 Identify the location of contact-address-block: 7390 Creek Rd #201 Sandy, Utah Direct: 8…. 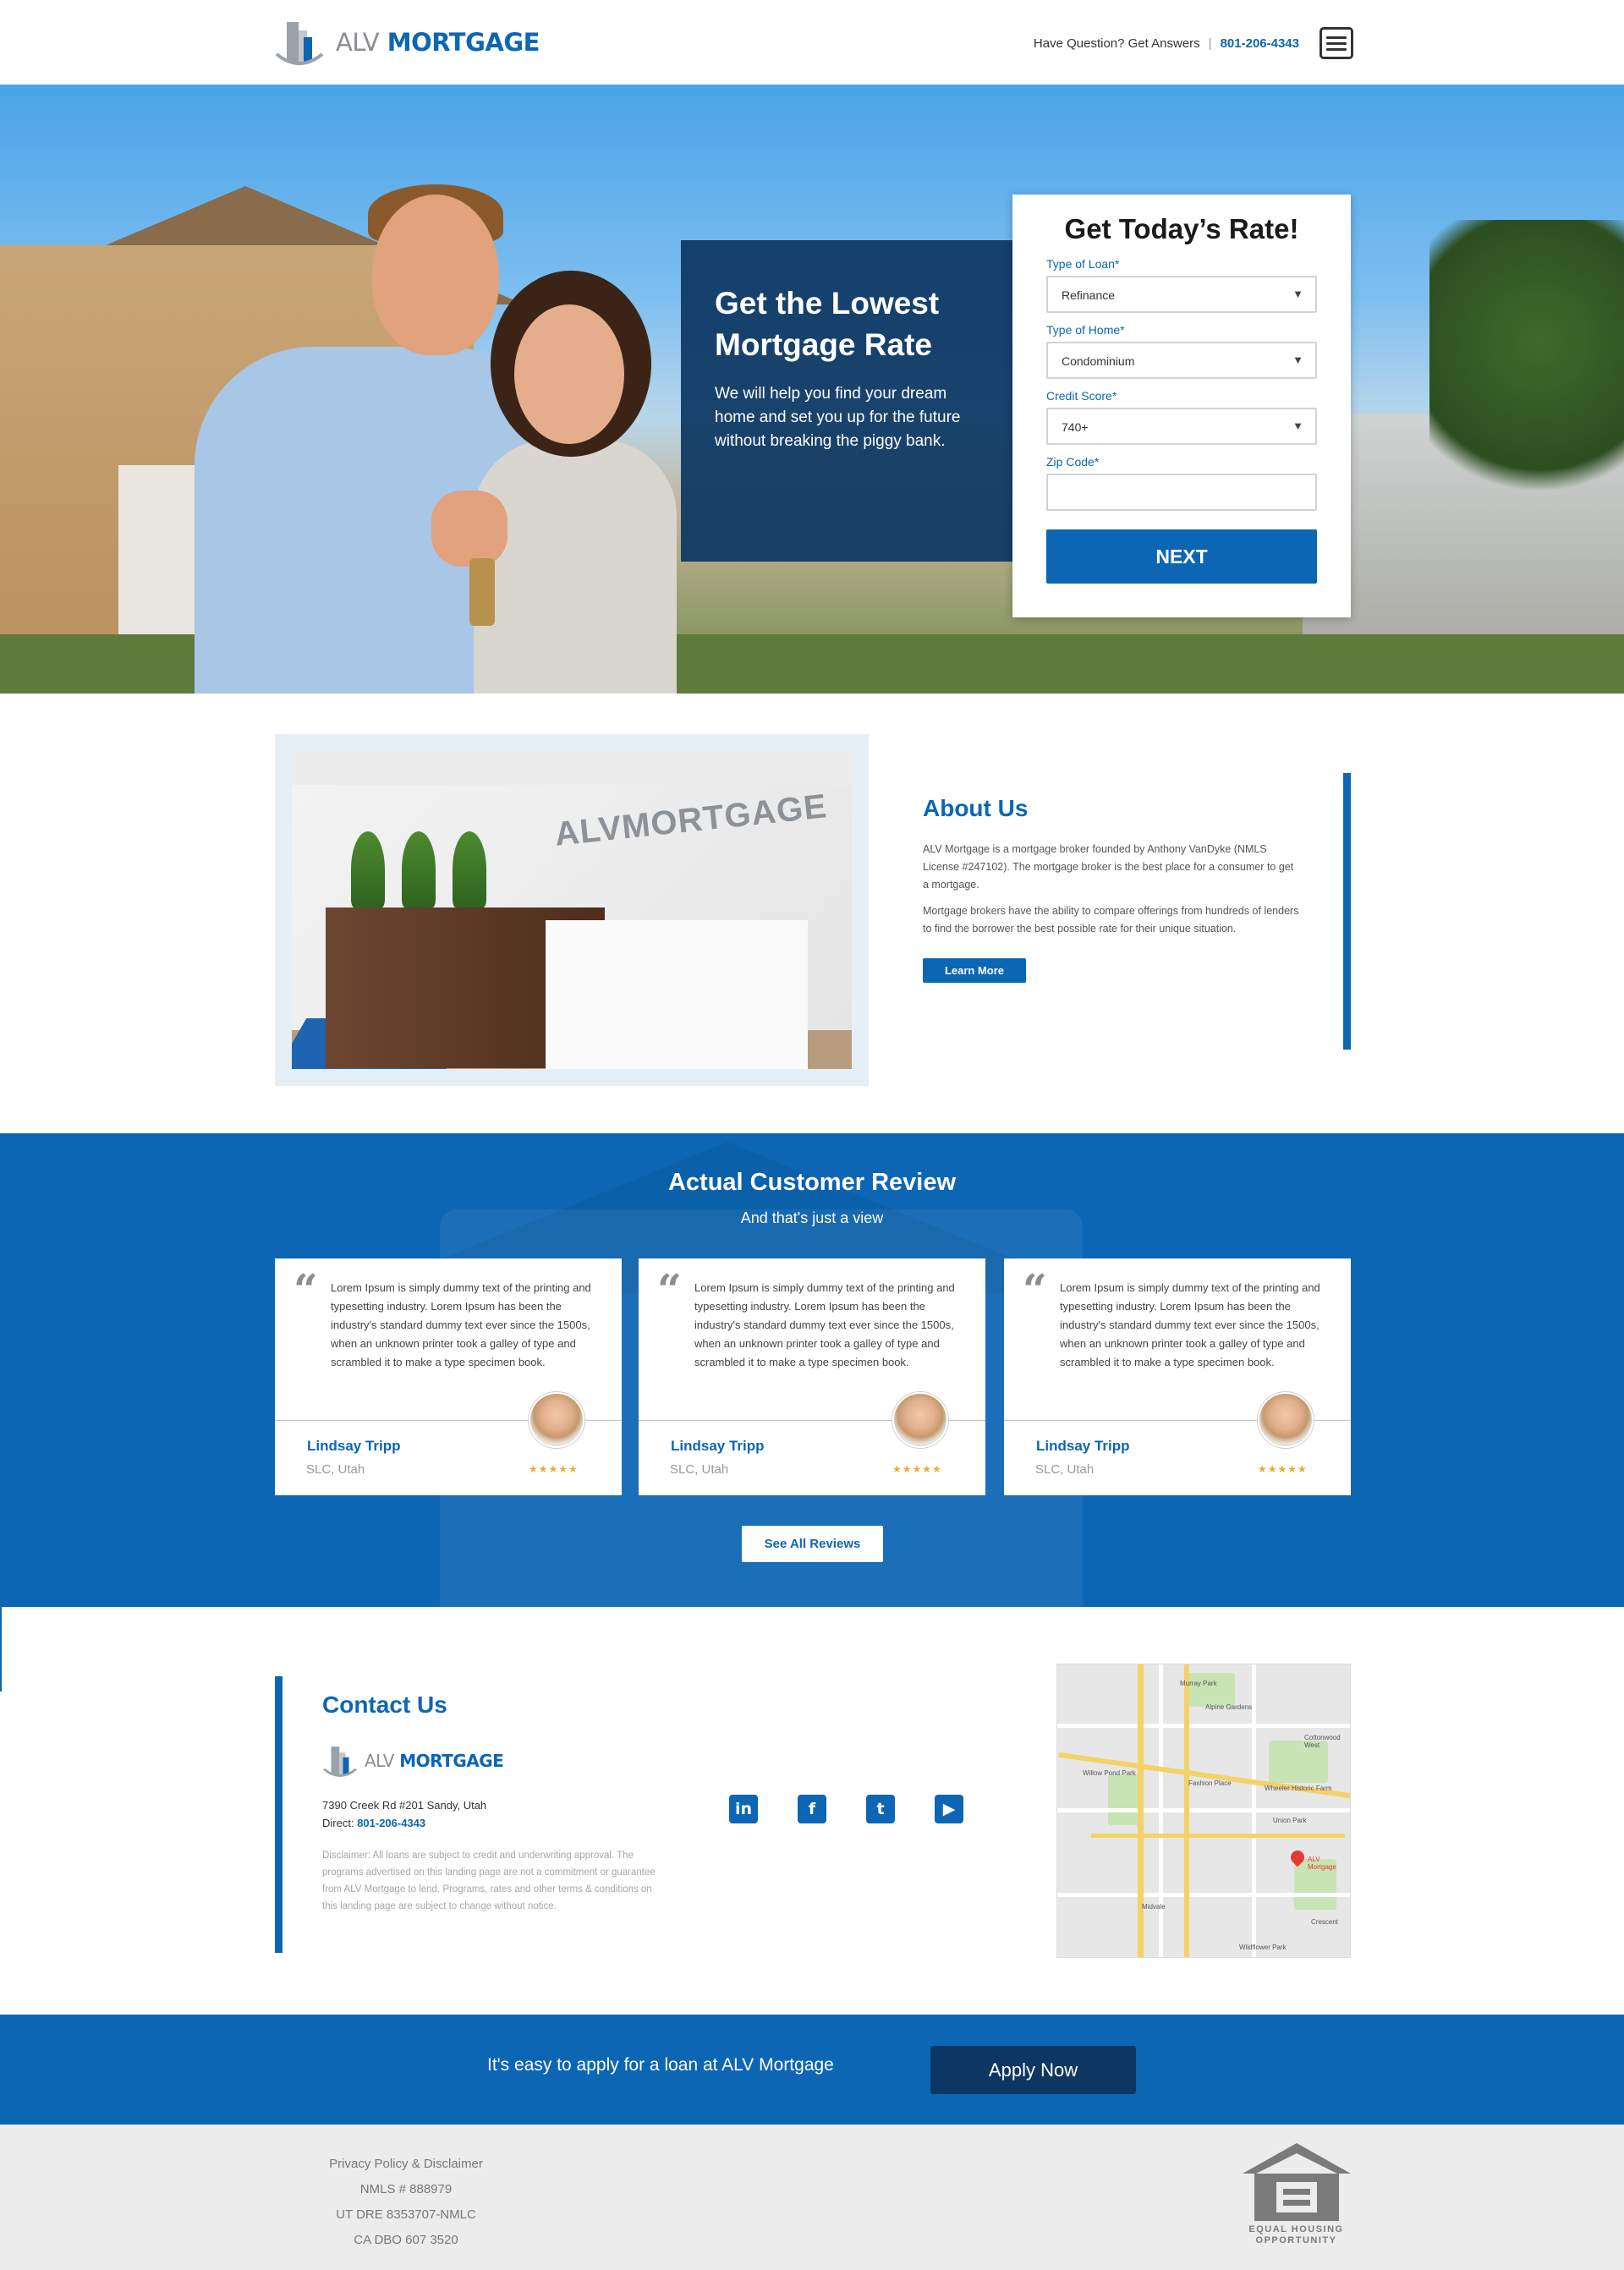
(500, 1814).